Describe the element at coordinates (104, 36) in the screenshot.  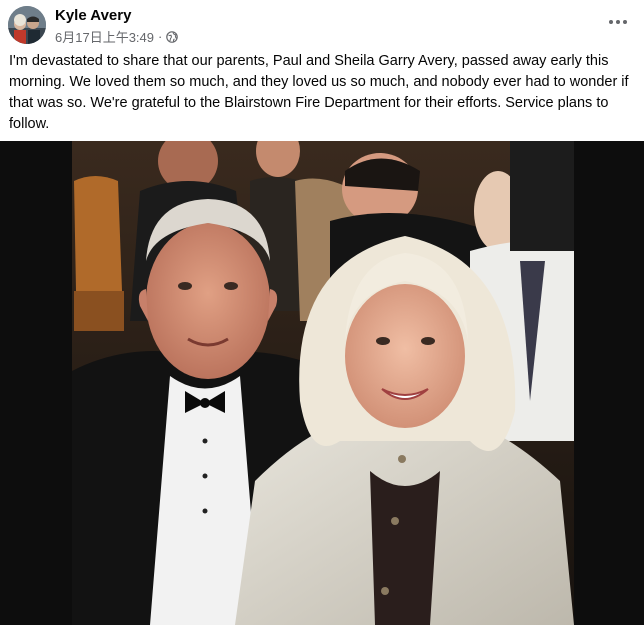
I see `post-timestamp: 6月17日上午3:49` at that location.